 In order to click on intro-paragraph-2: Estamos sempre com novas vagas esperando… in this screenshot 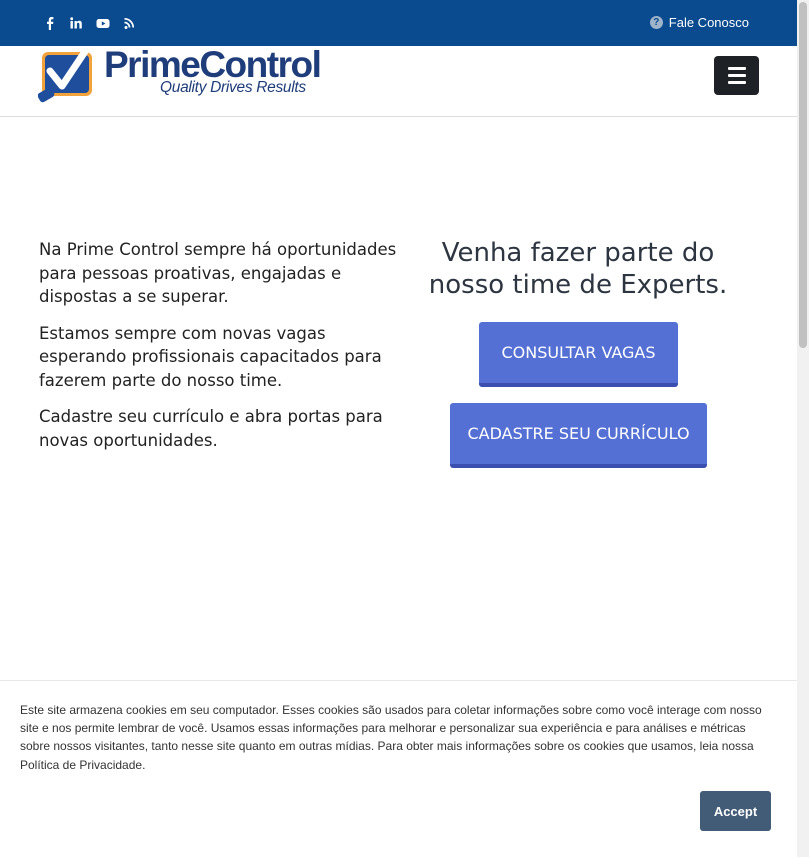, I will do `click(210, 356)`.